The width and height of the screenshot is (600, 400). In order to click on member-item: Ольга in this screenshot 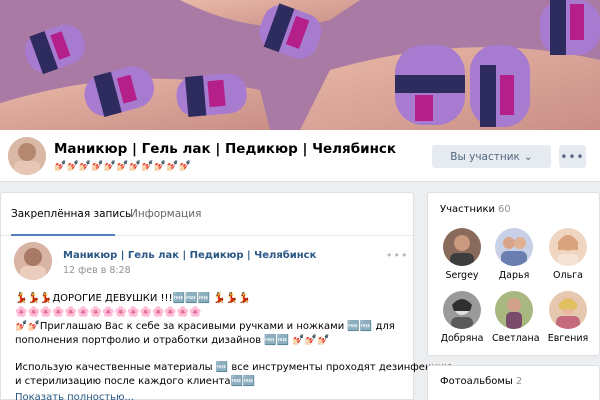, I will do `click(568, 254)`.